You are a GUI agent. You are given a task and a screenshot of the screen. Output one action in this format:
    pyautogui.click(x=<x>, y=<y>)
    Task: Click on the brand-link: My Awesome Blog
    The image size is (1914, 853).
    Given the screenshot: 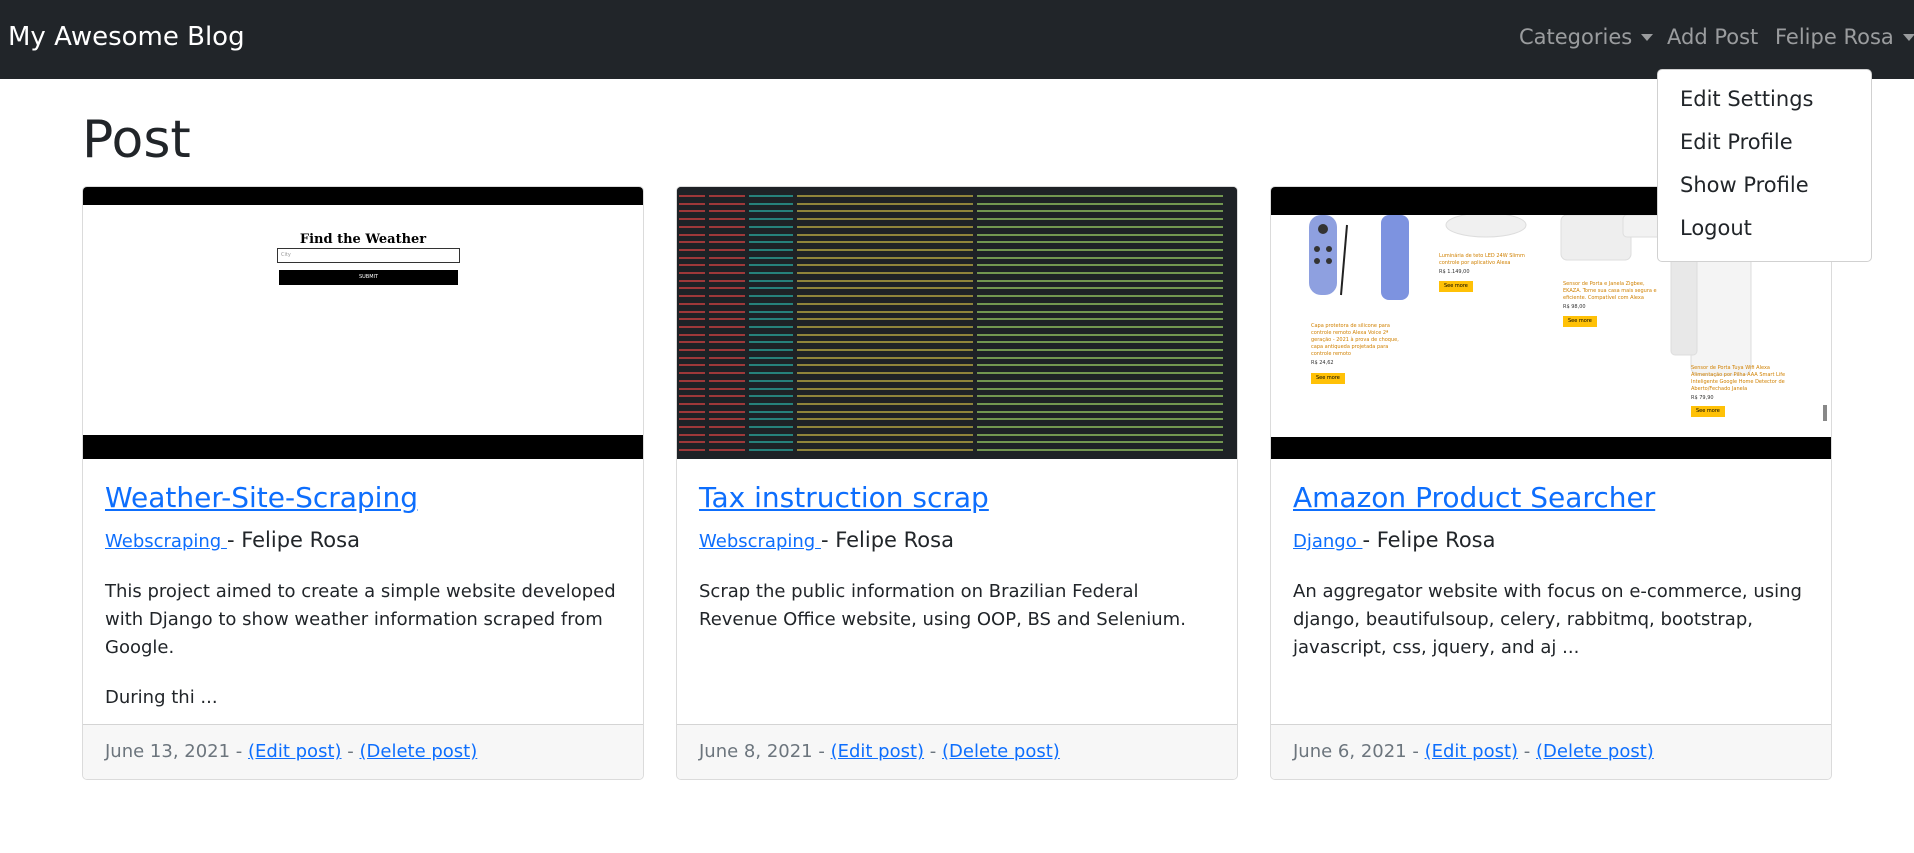 What is the action you would take?
    pyautogui.click(x=126, y=37)
    